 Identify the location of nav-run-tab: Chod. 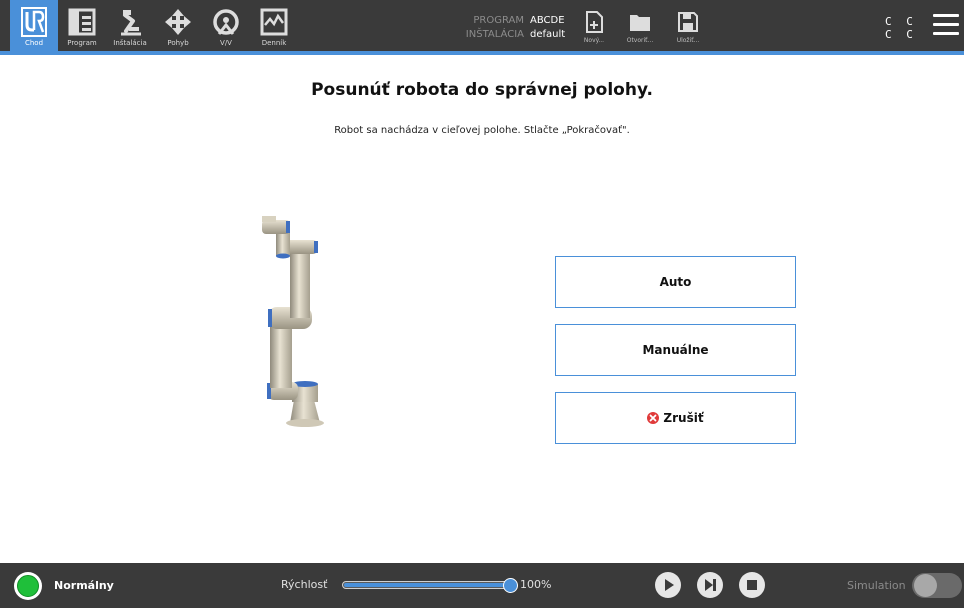
(34, 25).